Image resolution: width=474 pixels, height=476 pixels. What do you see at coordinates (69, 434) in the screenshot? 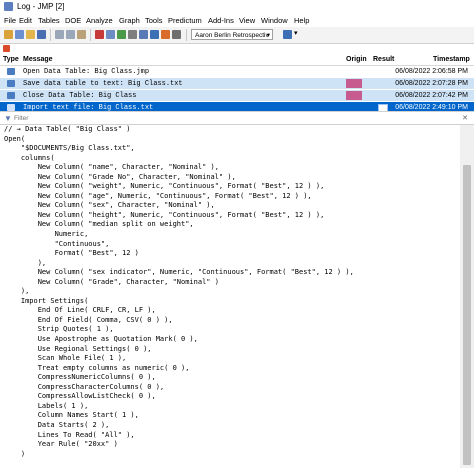
I see `code-line: Lines To Read( "All" ),` at bounding box center [69, 434].